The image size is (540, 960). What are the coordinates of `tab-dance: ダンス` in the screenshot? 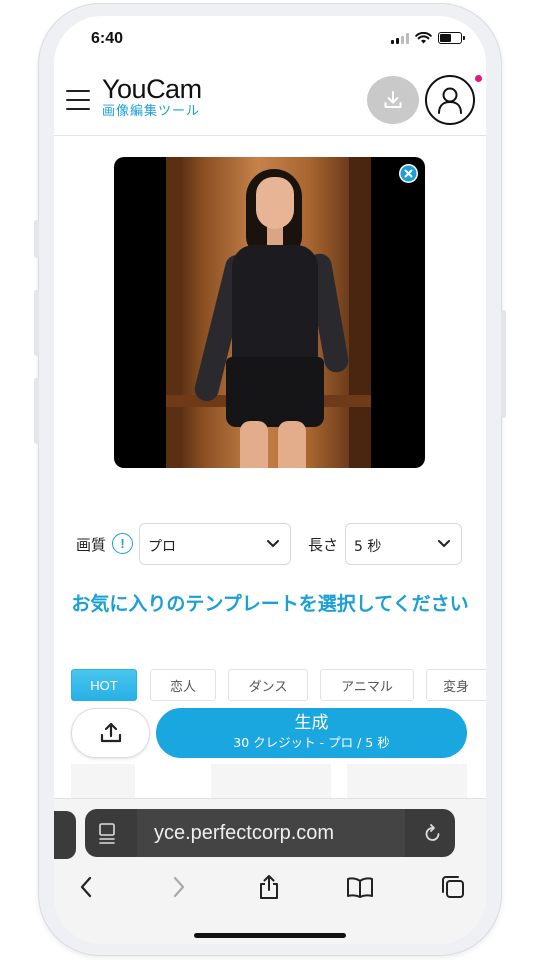 It's located at (268, 685).